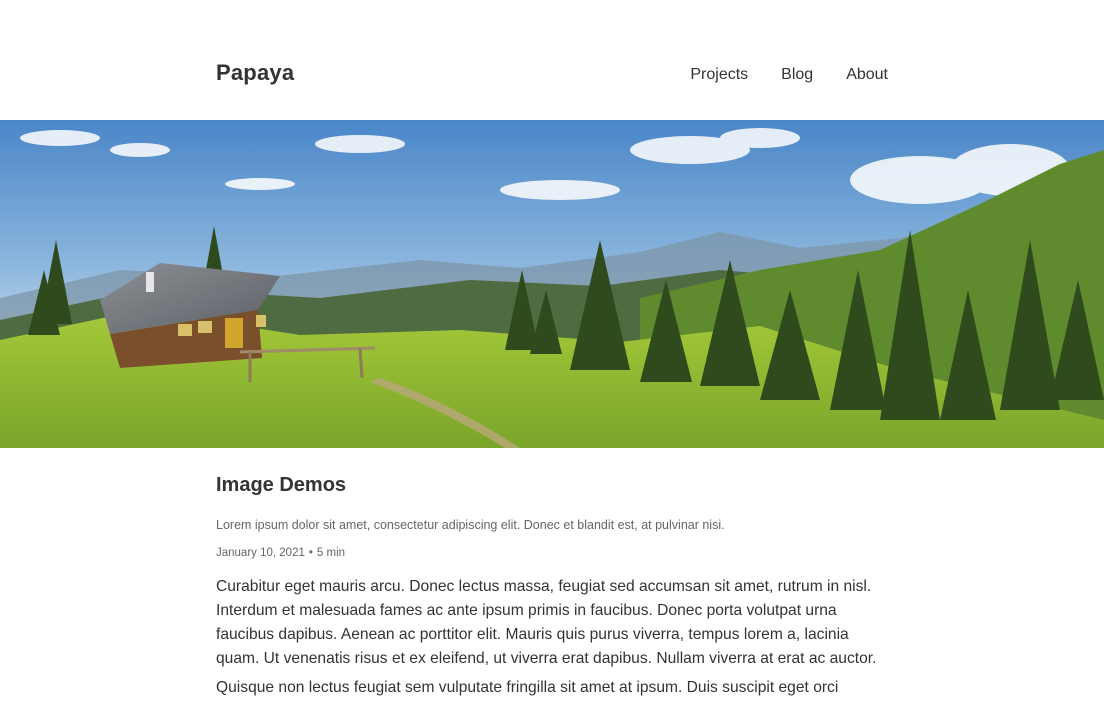 The height and width of the screenshot is (705, 1104). Describe the element at coordinates (719, 75) in the screenshot. I see `nav-link-projects: Projects` at that location.